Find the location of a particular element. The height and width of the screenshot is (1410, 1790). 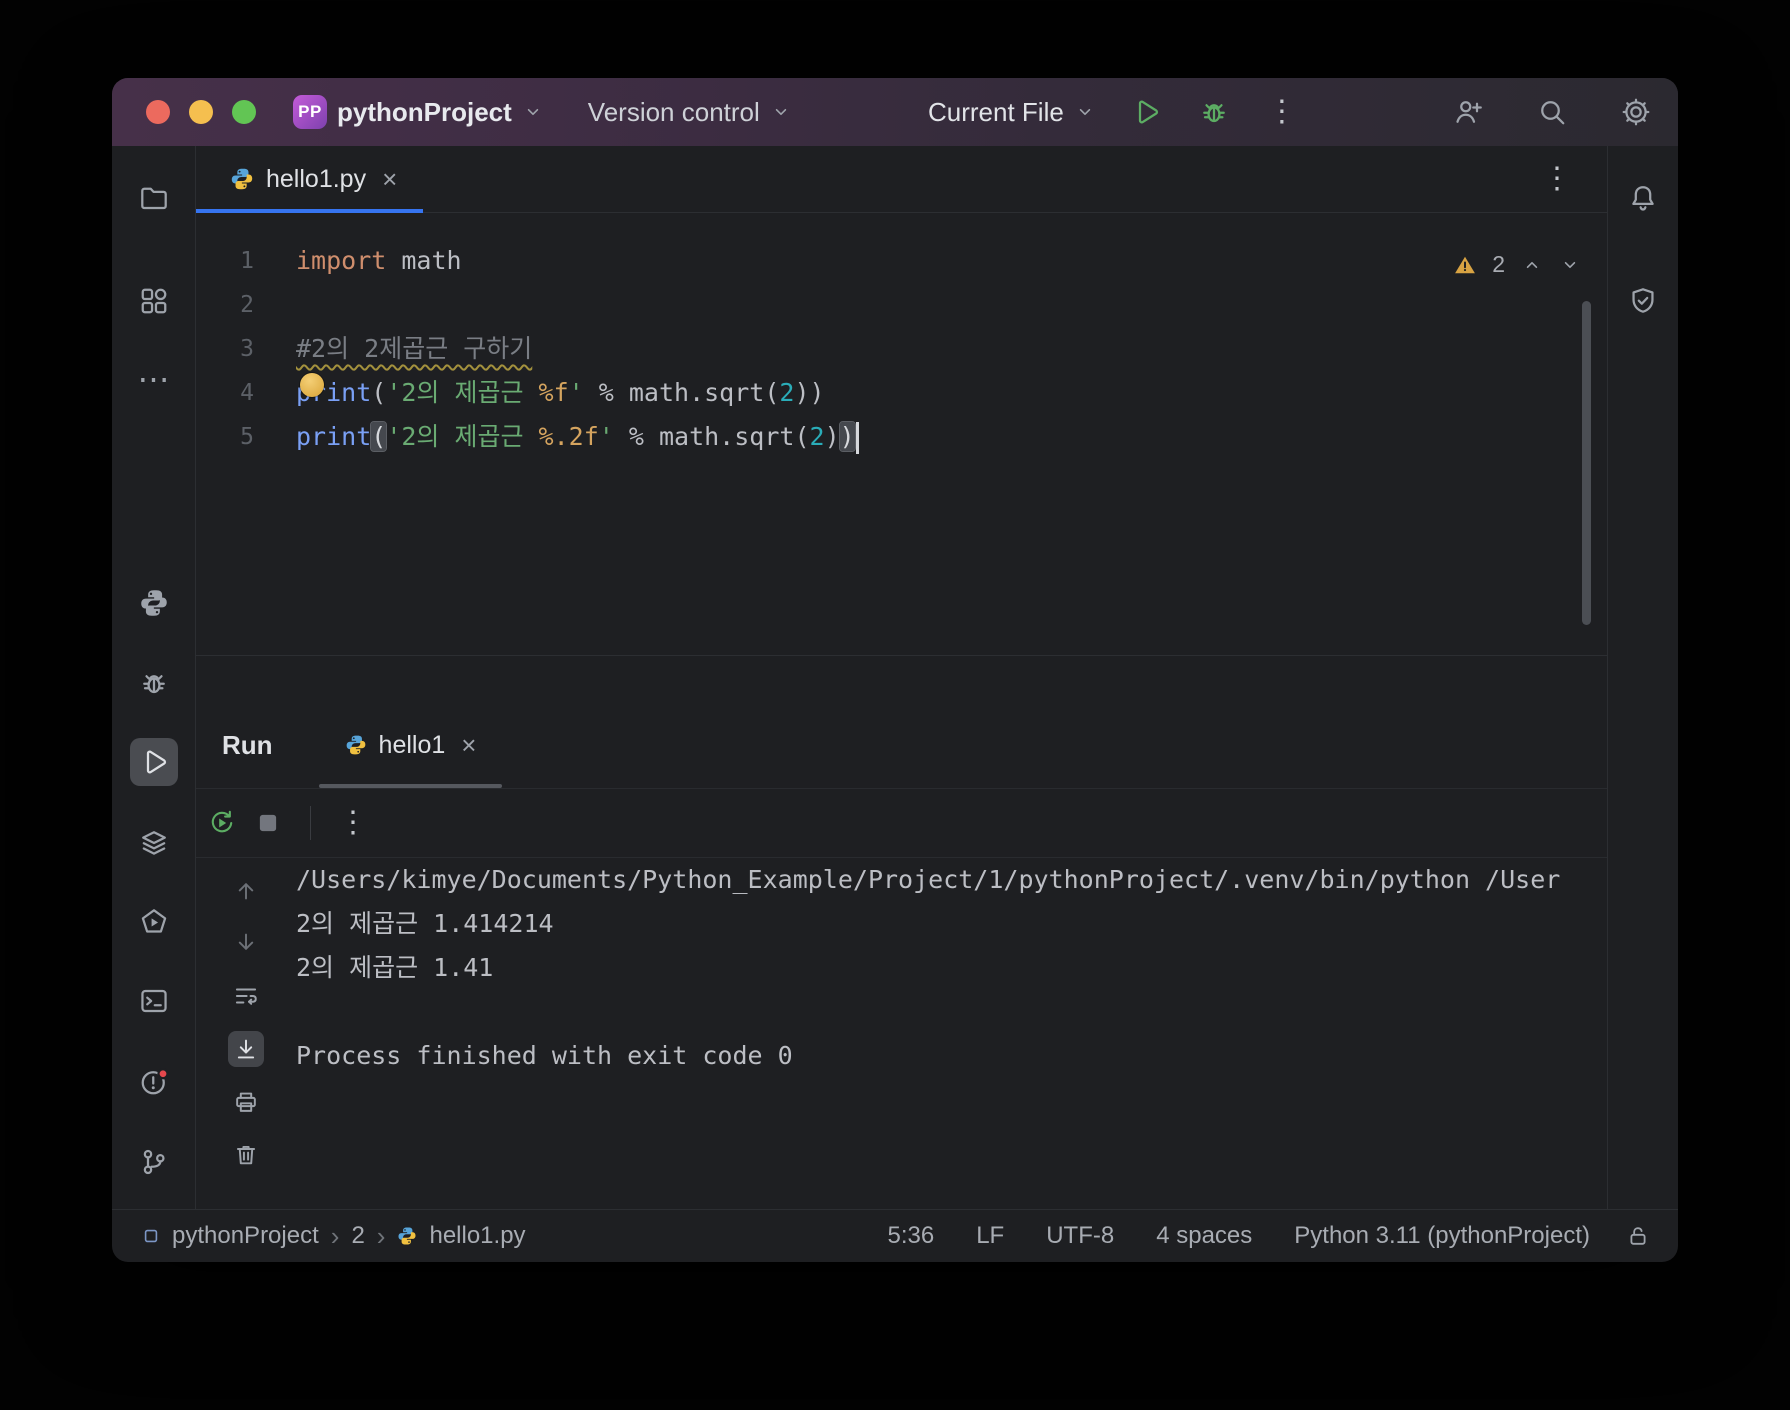

run-play-icon is located at coordinates (1148, 112).